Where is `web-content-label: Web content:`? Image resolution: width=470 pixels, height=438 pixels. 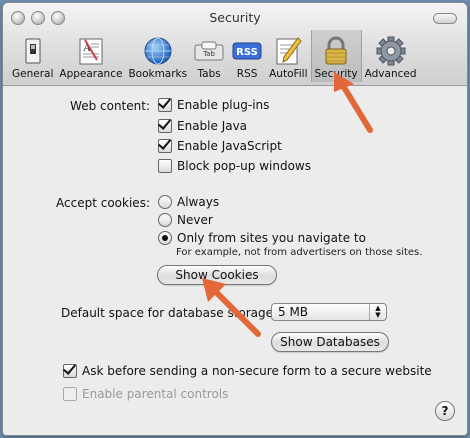
web-content-label: Web content: is located at coordinates (110, 106).